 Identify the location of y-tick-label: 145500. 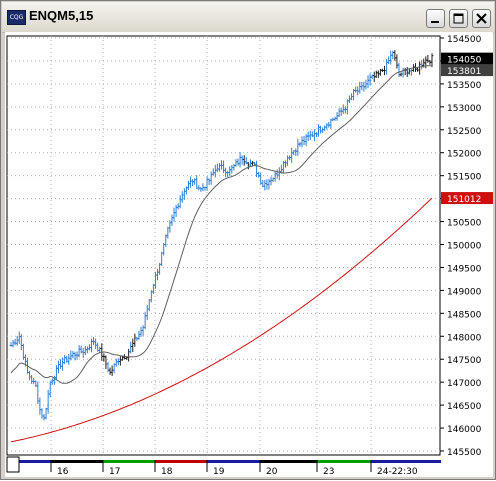
(464, 453).